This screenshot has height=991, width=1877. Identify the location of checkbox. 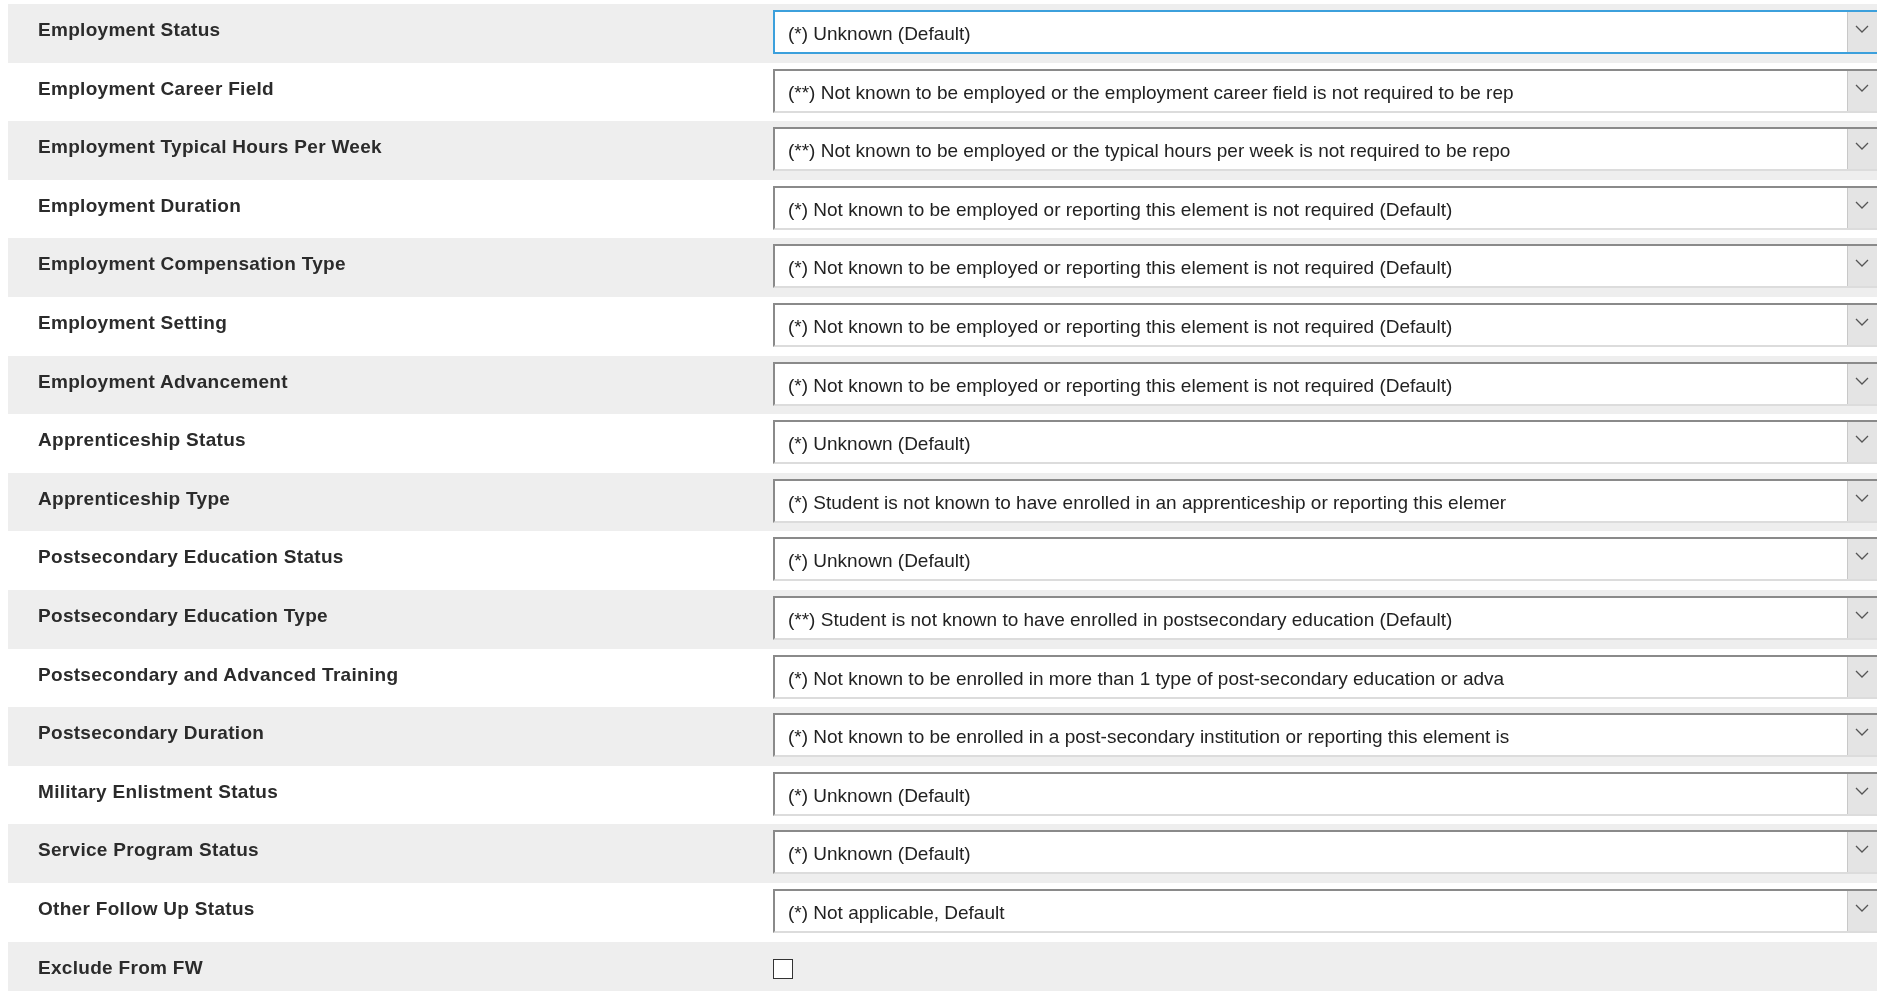
(783, 968).